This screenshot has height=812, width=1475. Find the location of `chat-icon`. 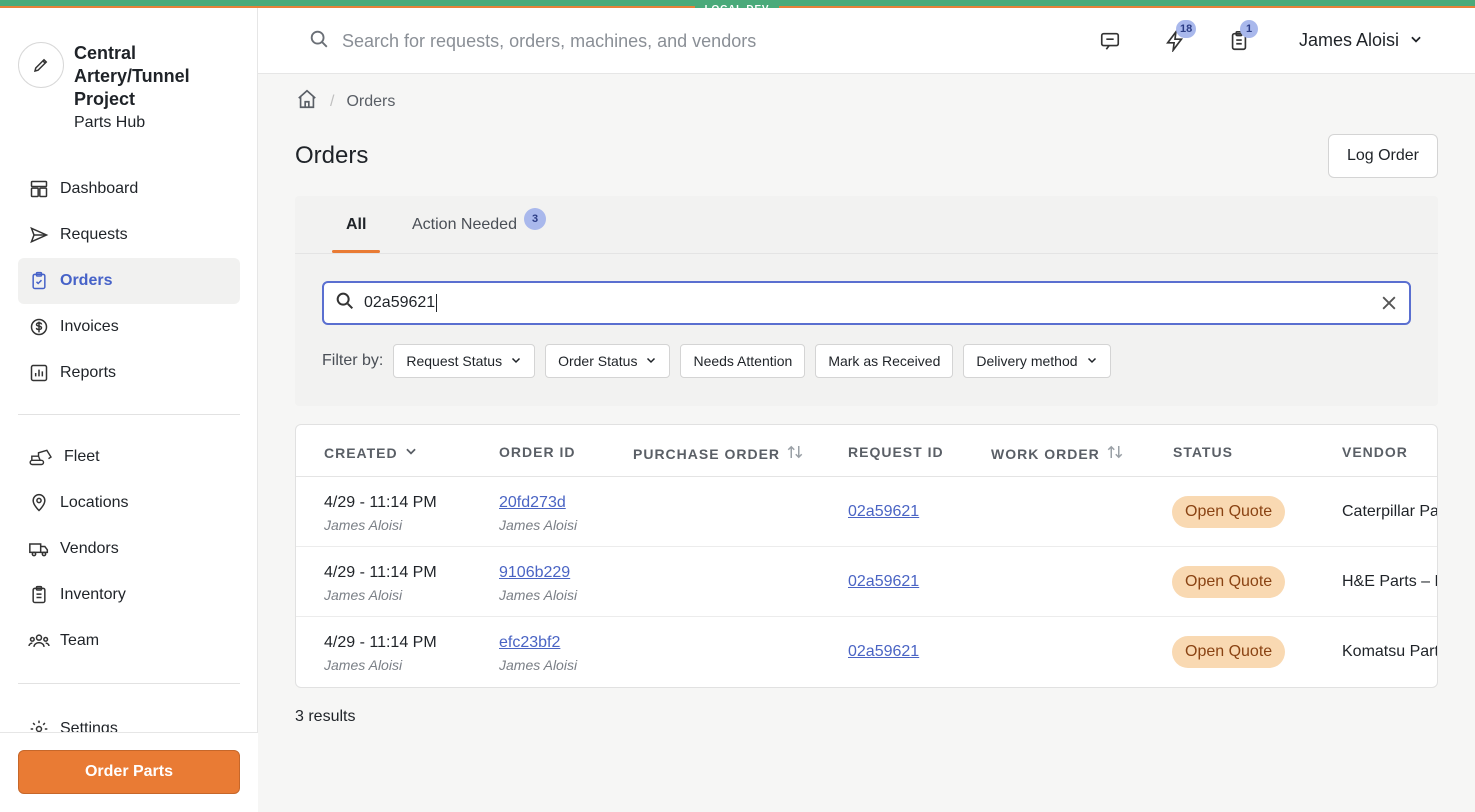

chat-icon is located at coordinates (1110, 41).